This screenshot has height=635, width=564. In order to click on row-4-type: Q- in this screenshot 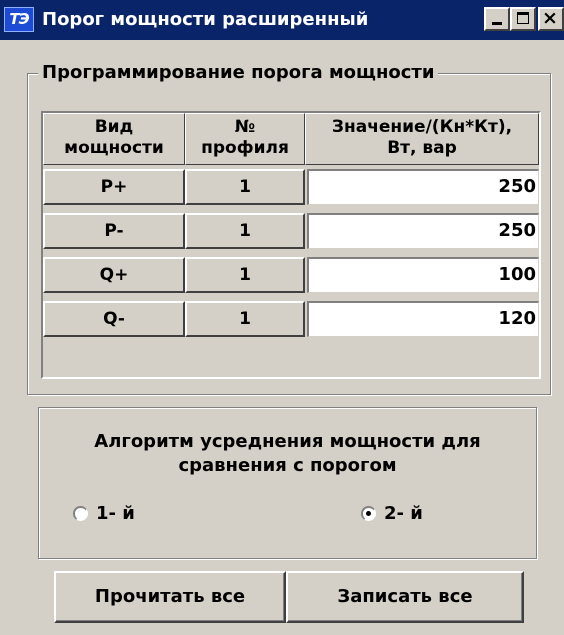, I will do `click(114, 319)`.